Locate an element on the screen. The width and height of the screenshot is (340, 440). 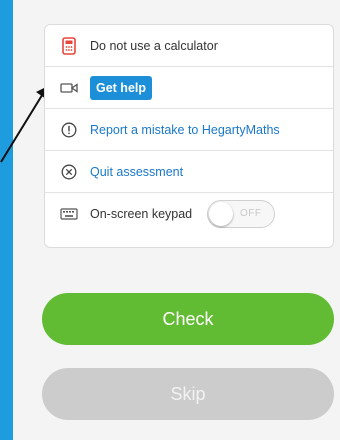
keypad-label: On-screen keypad is located at coordinates (141, 214).